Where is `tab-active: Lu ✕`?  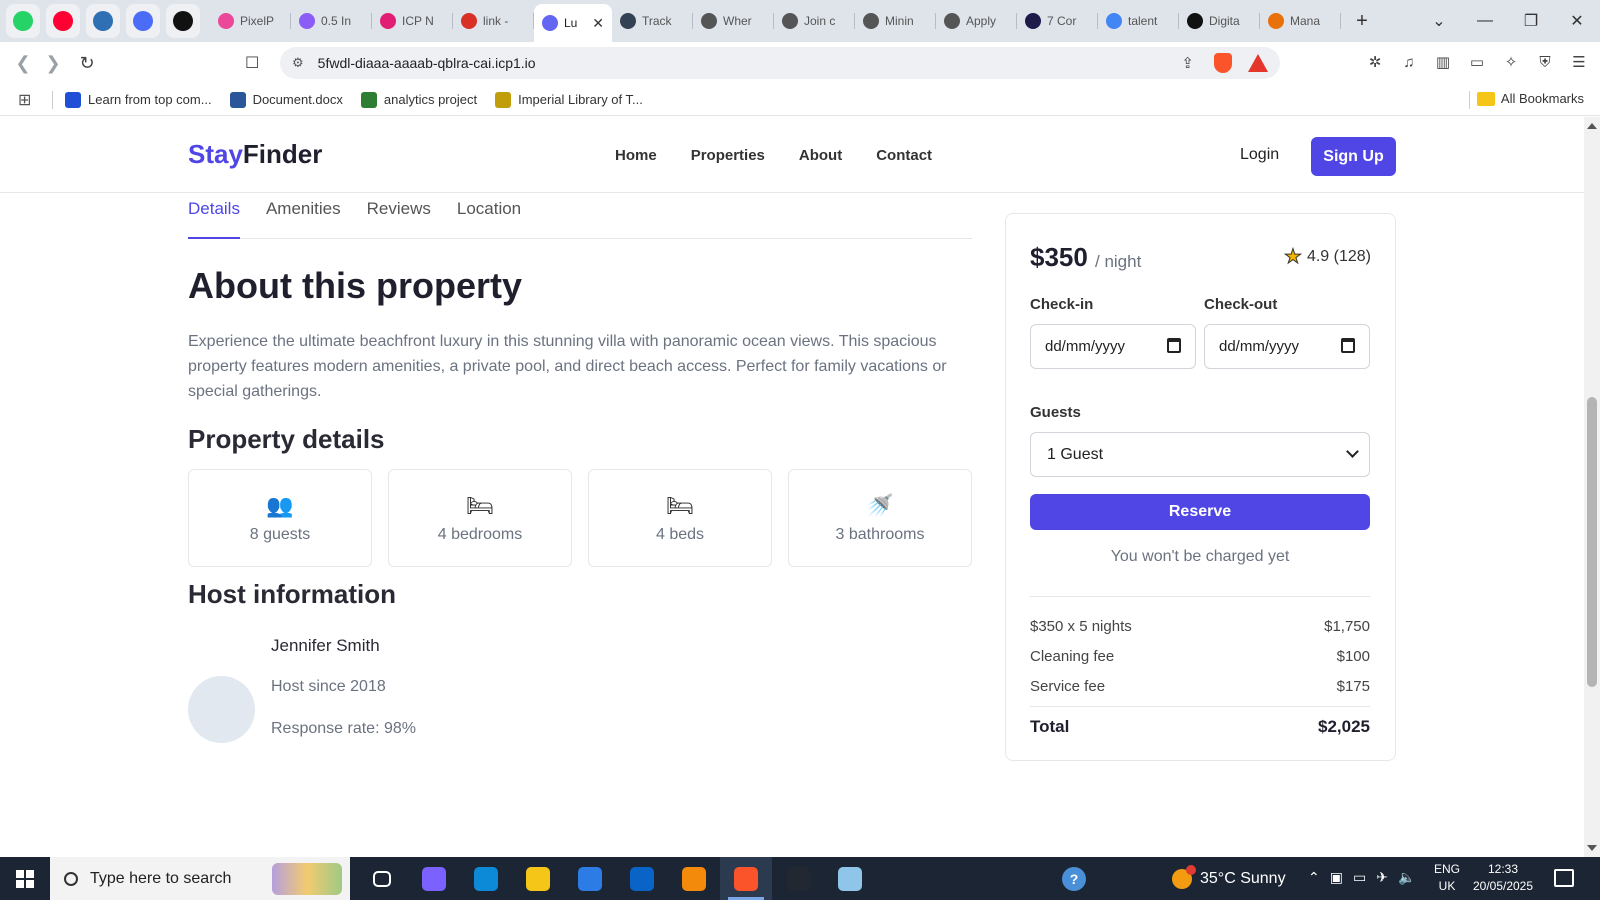 tab-active: Lu ✕ is located at coordinates (573, 23).